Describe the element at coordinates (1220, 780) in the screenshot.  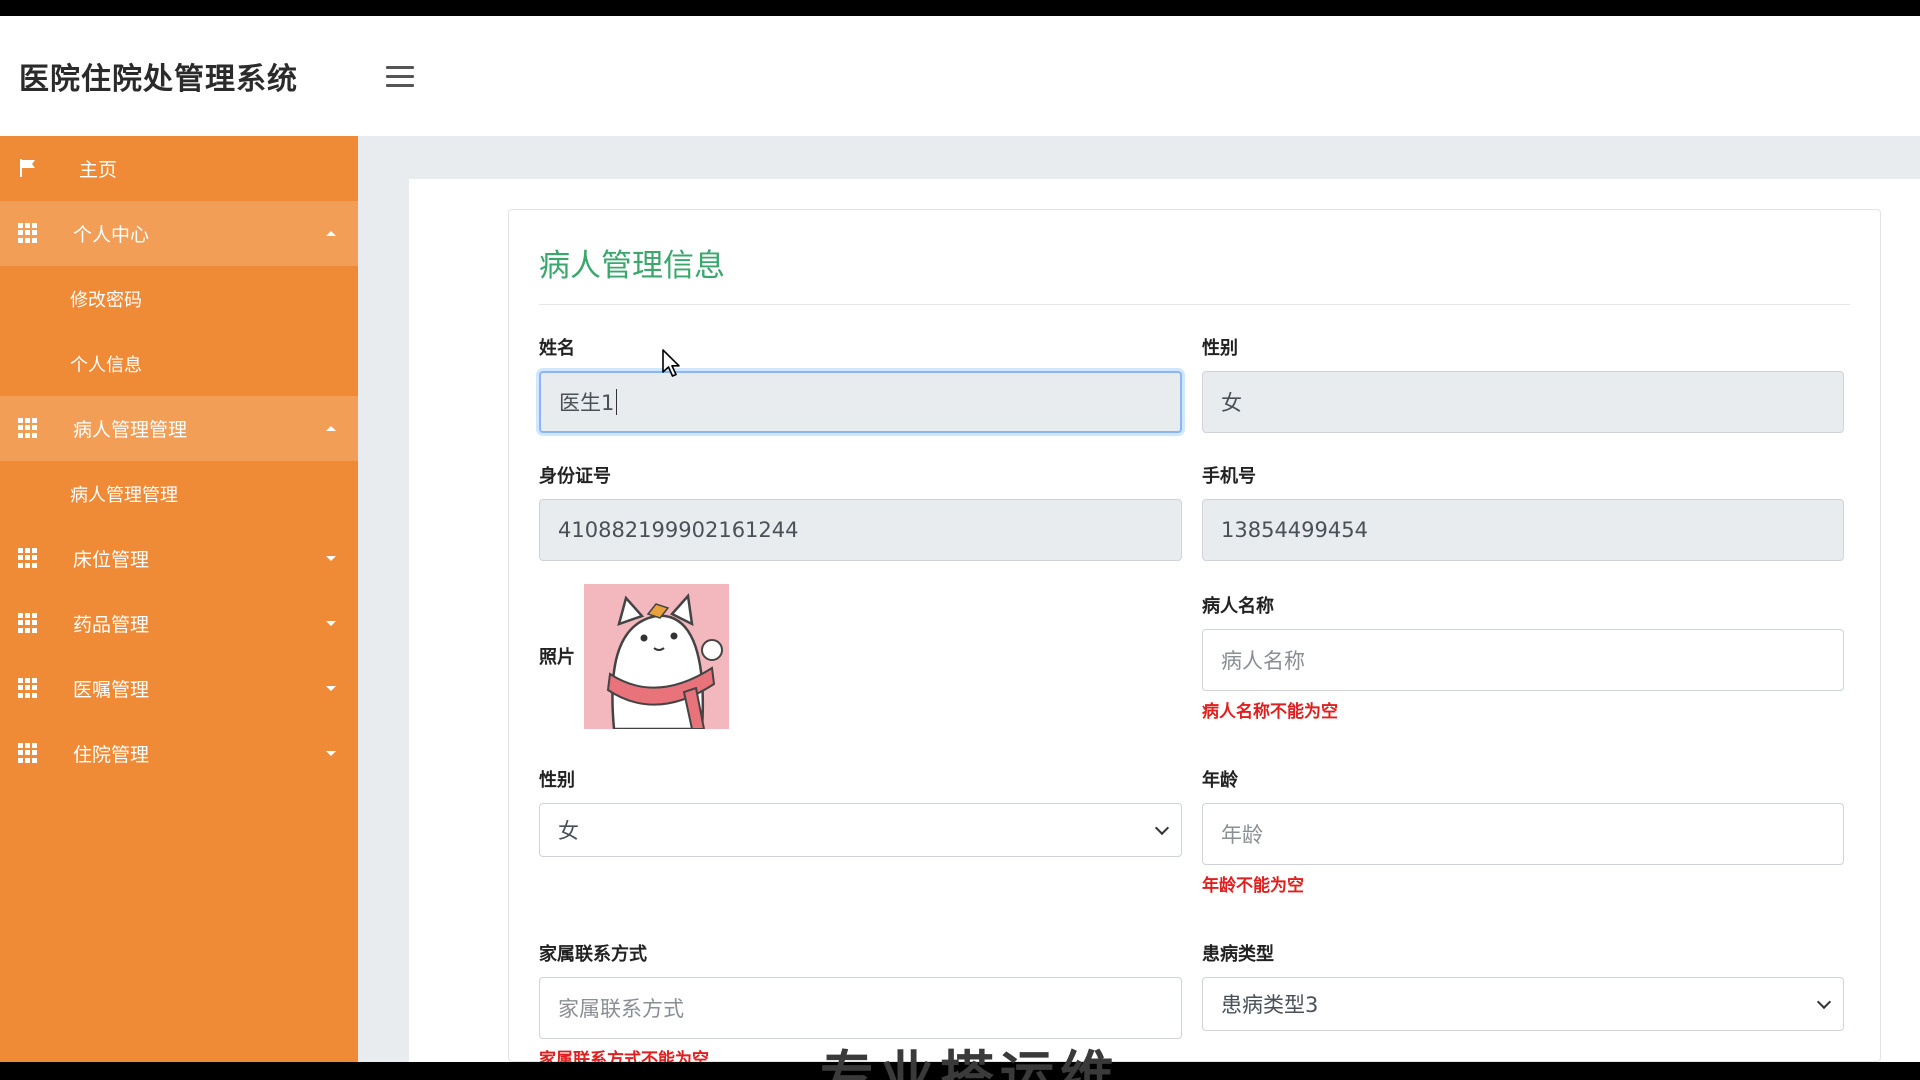
I see `age-label: 年龄` at that location.